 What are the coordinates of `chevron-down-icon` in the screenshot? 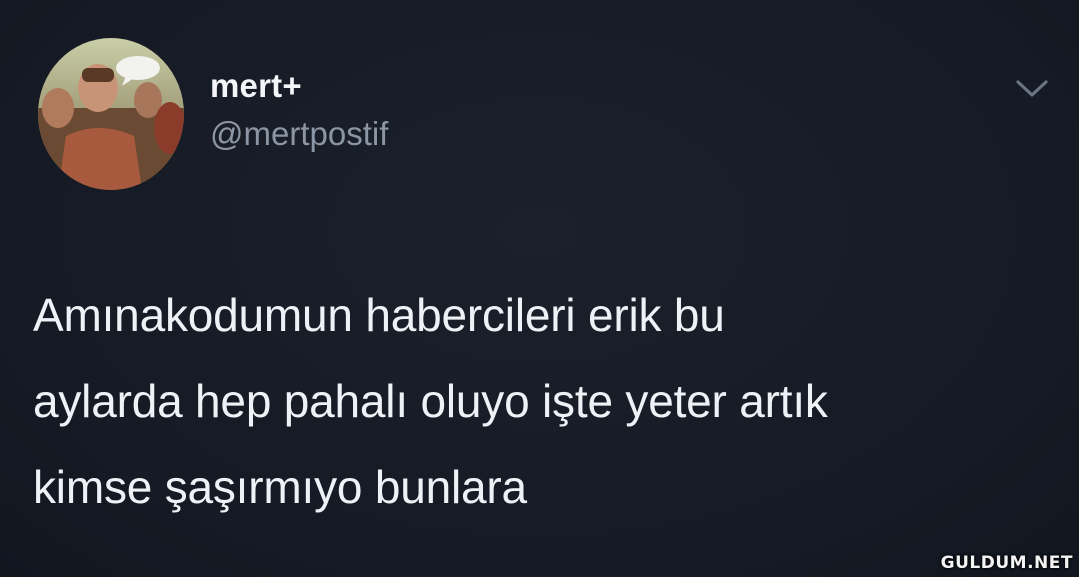 It's located at (1032, 88).